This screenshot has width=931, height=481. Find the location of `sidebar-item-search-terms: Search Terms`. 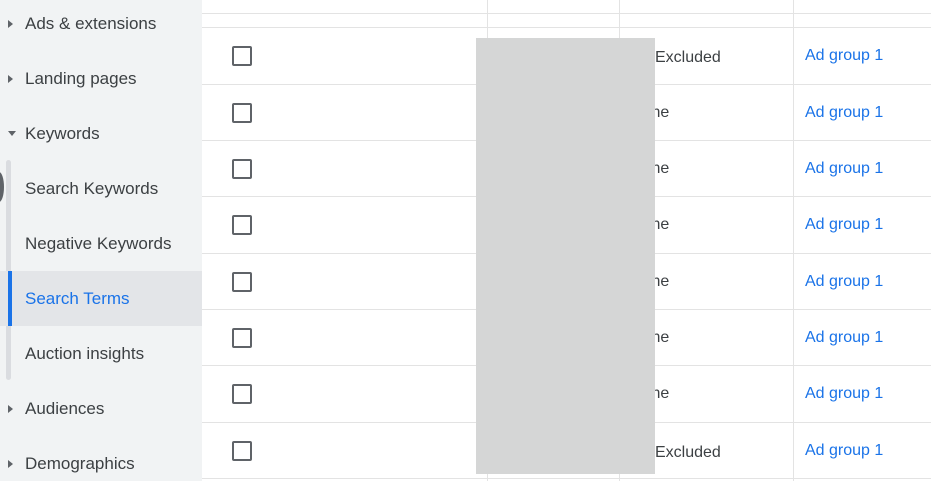

sidebar-item-search-terms: Search Terms is located at coordinates (101, 298).